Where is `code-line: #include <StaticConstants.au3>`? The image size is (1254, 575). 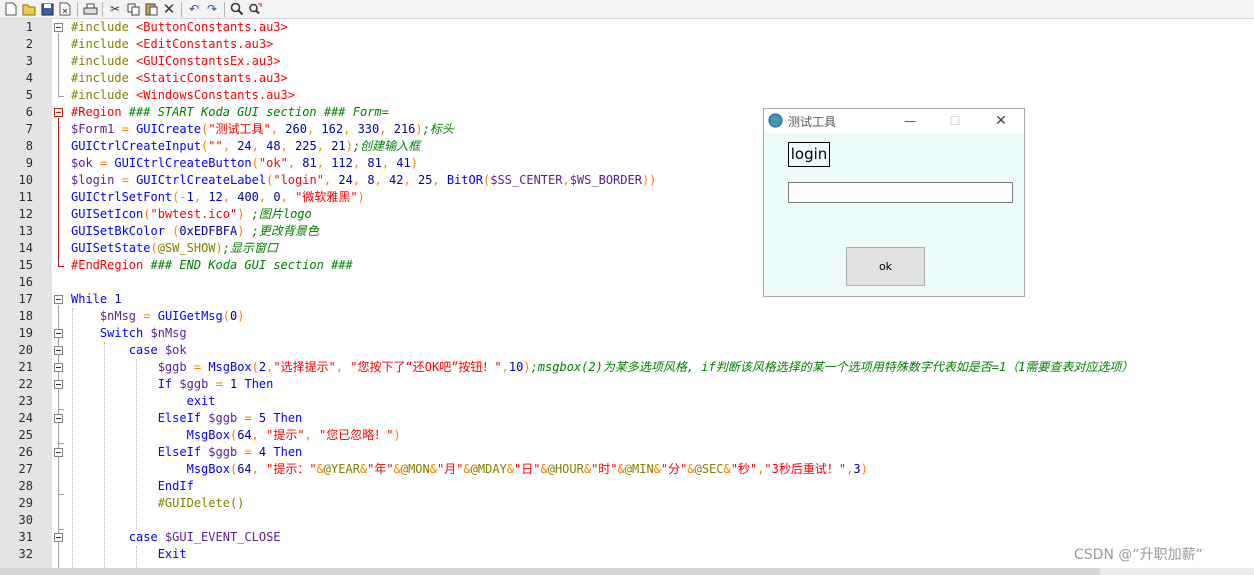
code-line: #include <StaticConstants.au3> is located at coordinates (179, 78).